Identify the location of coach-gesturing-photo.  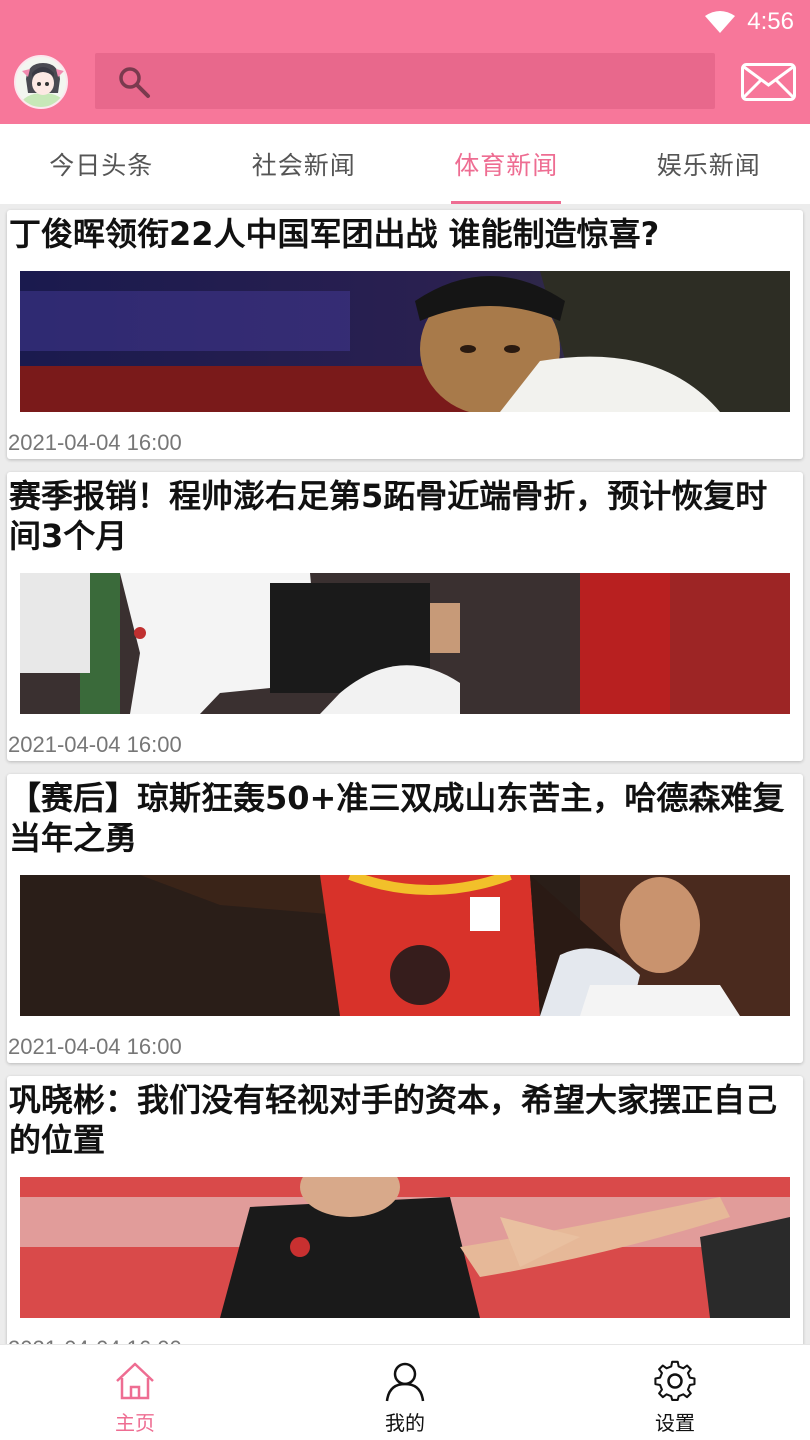
(405, 1247).